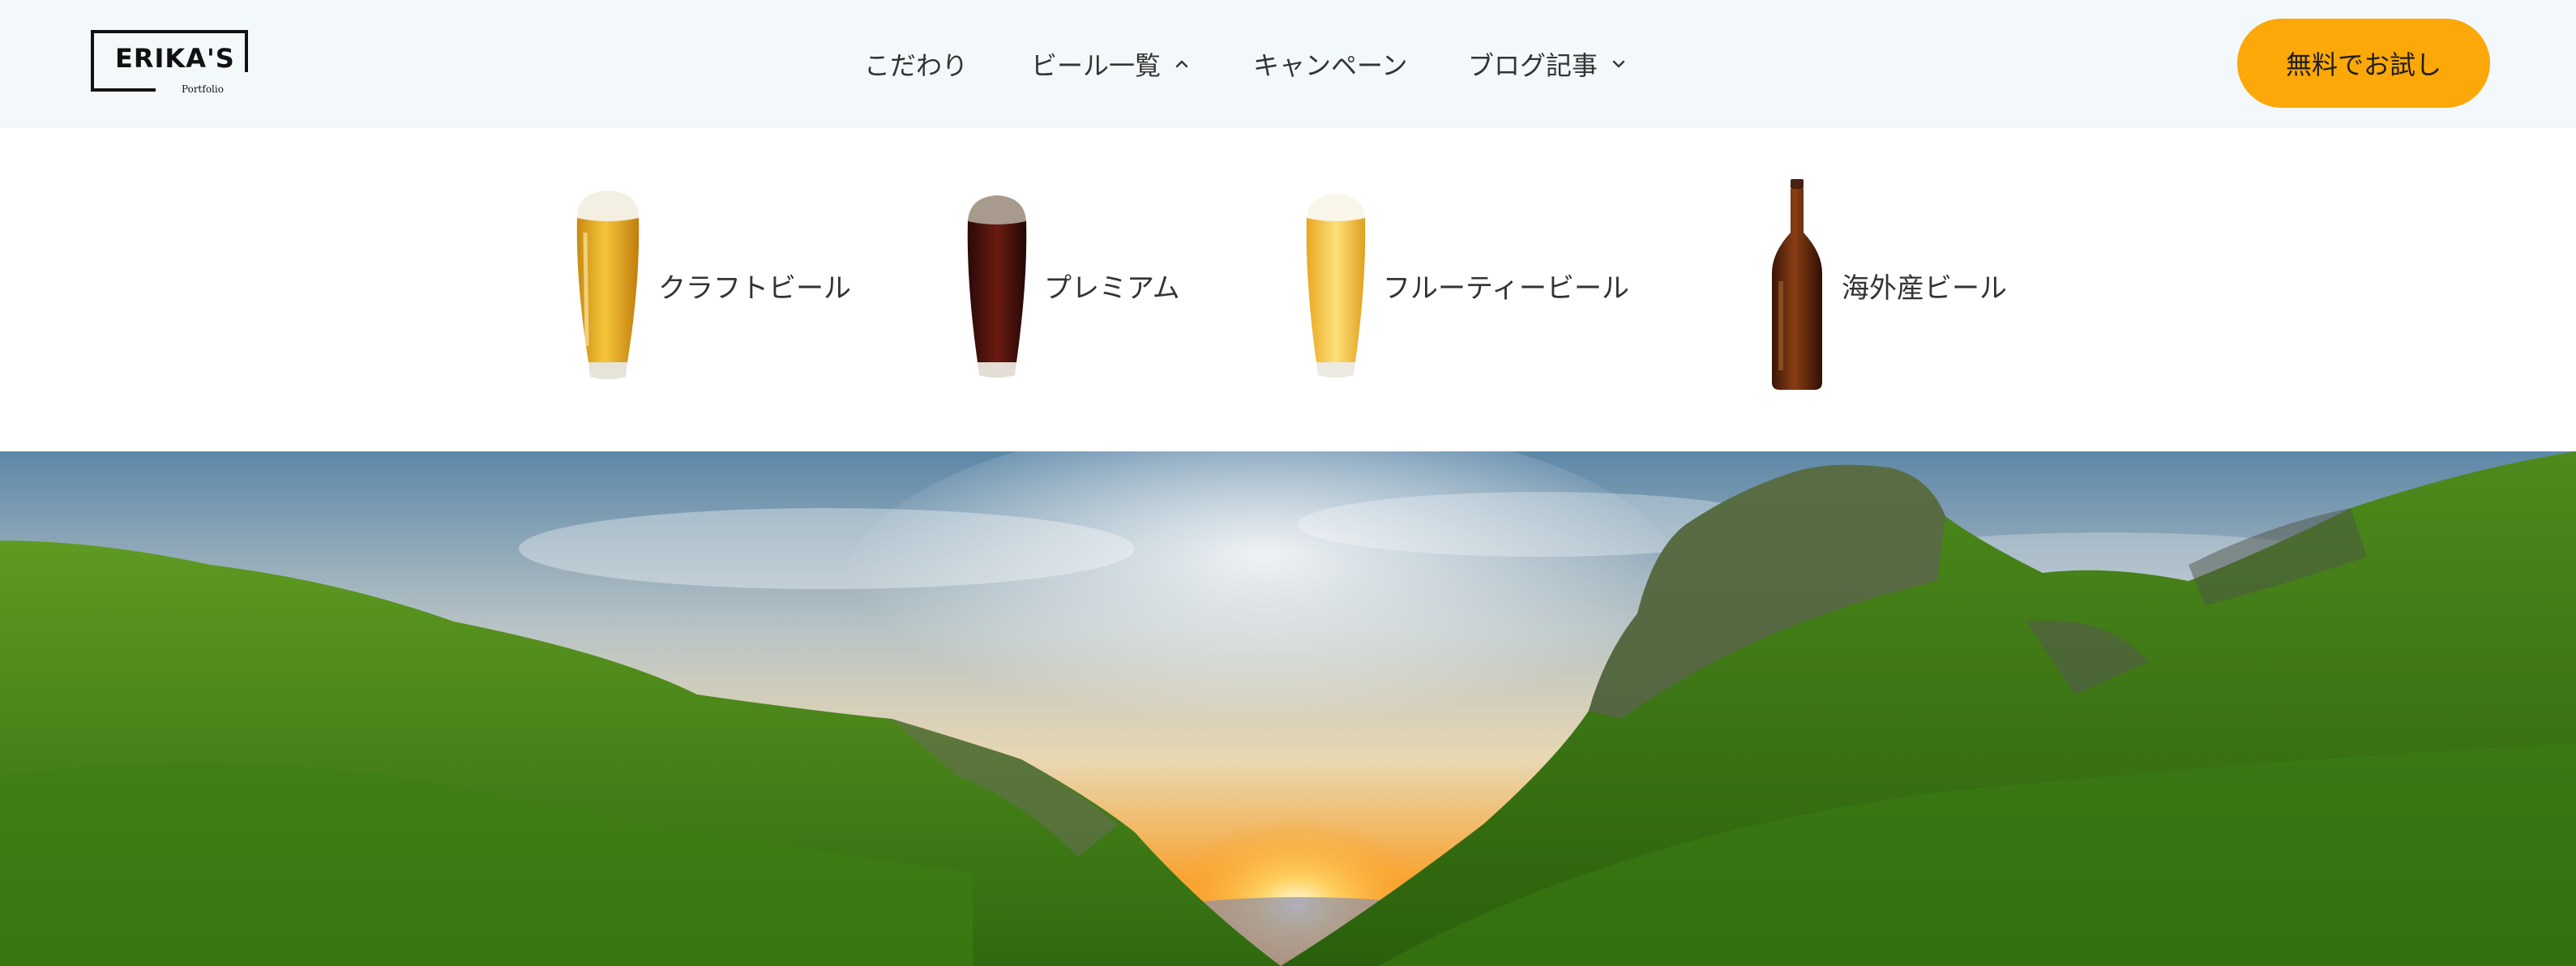  I want to click on dropdown-item-premium: プレミアム, so click(1071, 285).